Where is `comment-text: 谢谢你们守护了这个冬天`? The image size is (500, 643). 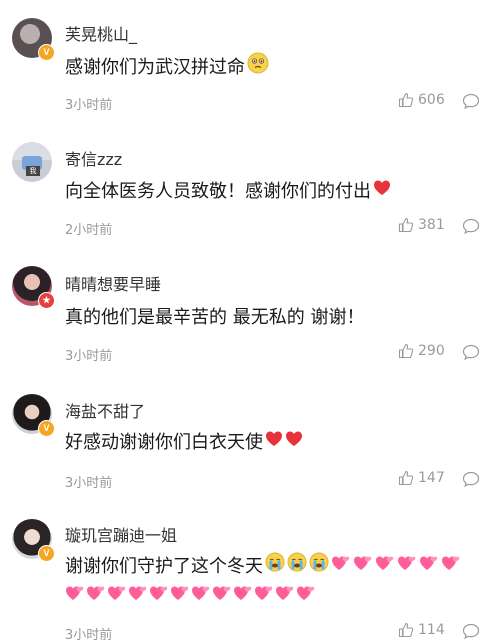
comment-text: 谢谢你们守护了这个冬天 is located at coordinates (164, 566).